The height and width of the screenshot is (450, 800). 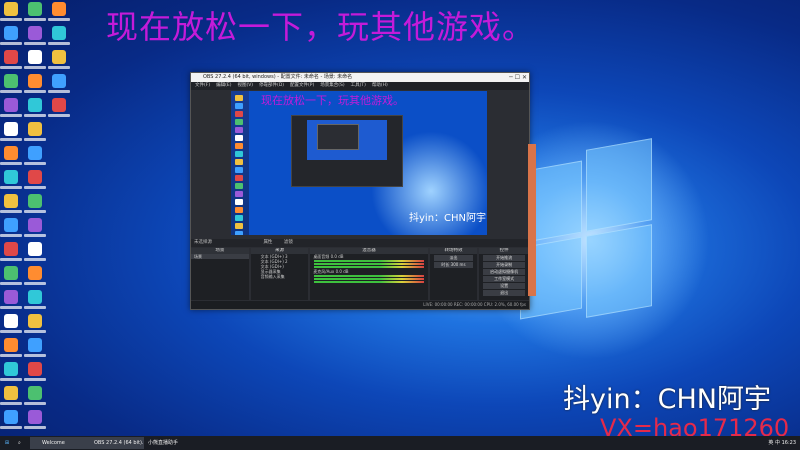 I want to click on control-button: 启动虚拟摄像机, so click(x=504, y=272).